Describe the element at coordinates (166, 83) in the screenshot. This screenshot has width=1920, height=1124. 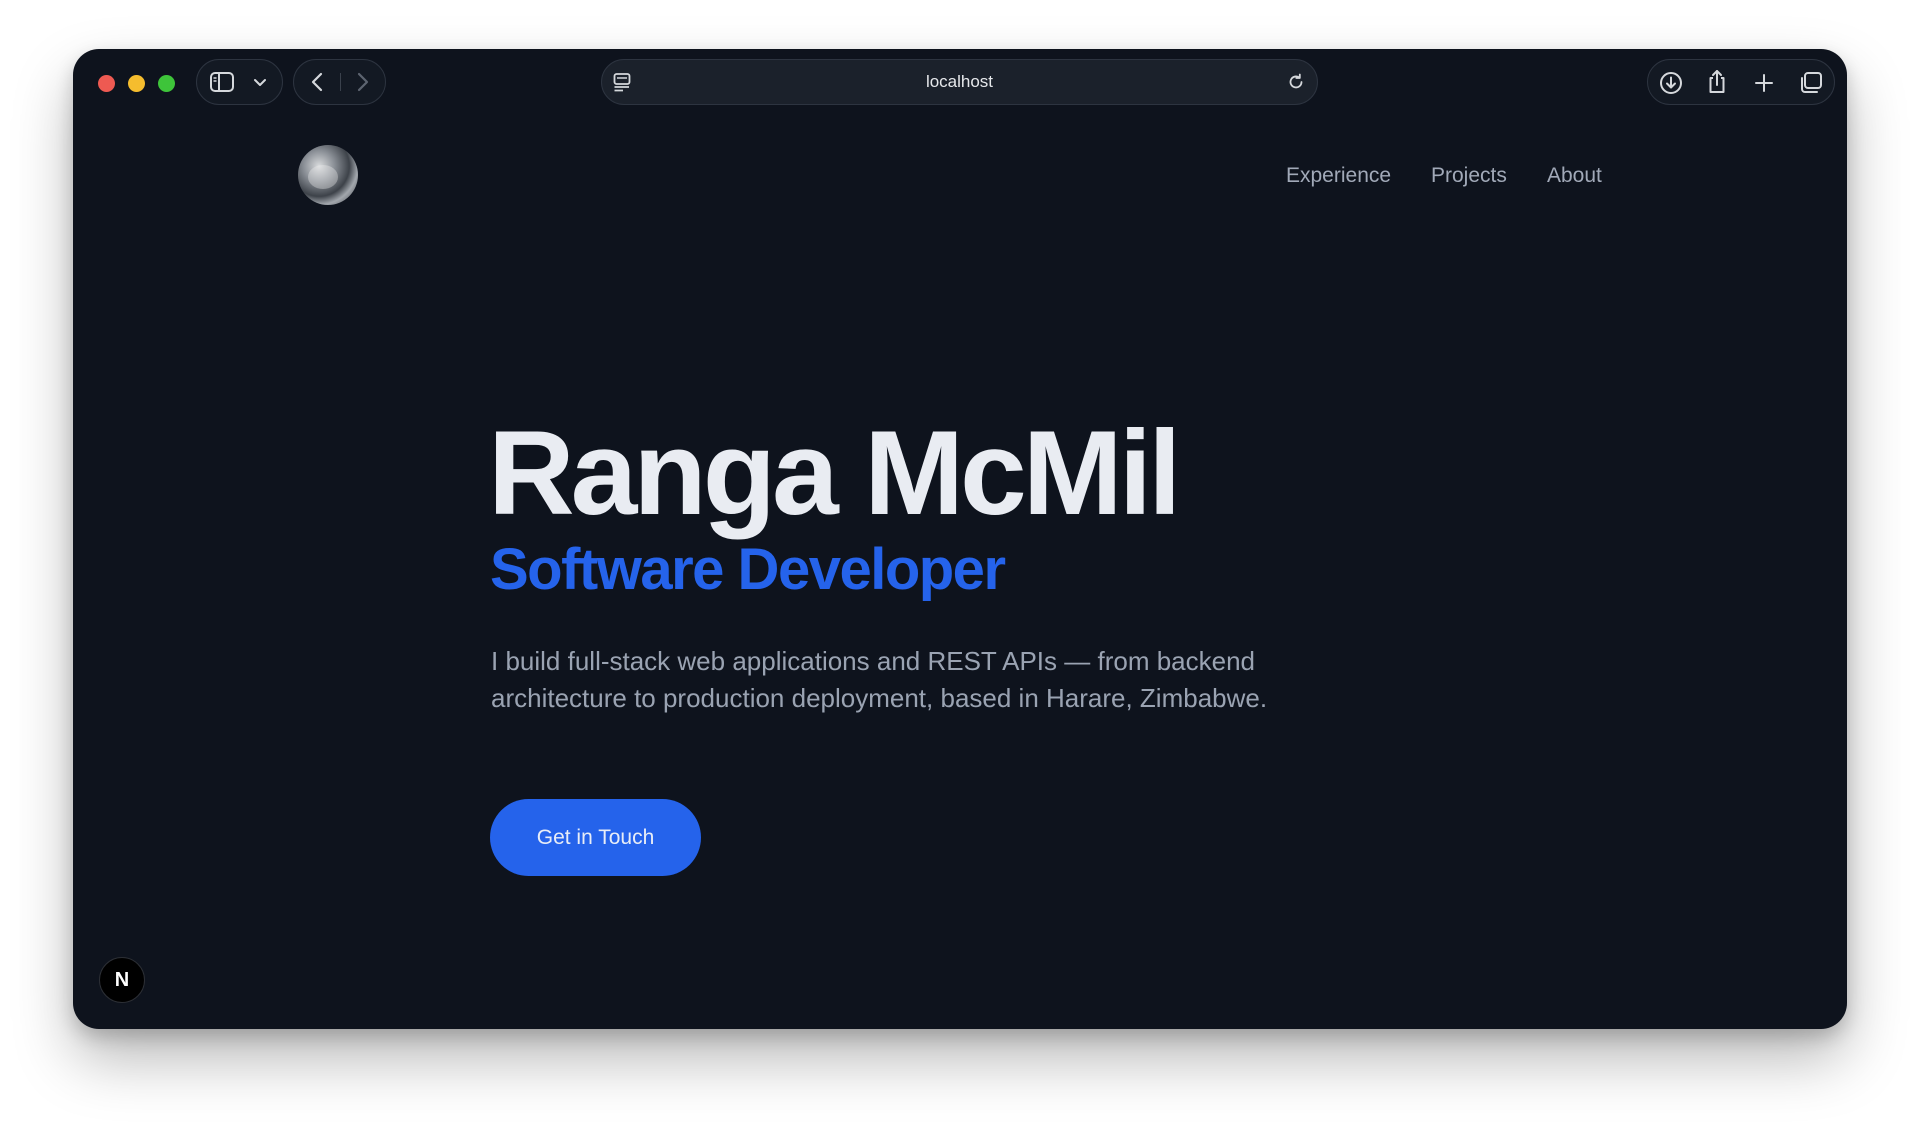
I see `zoom-window-button` at that location.